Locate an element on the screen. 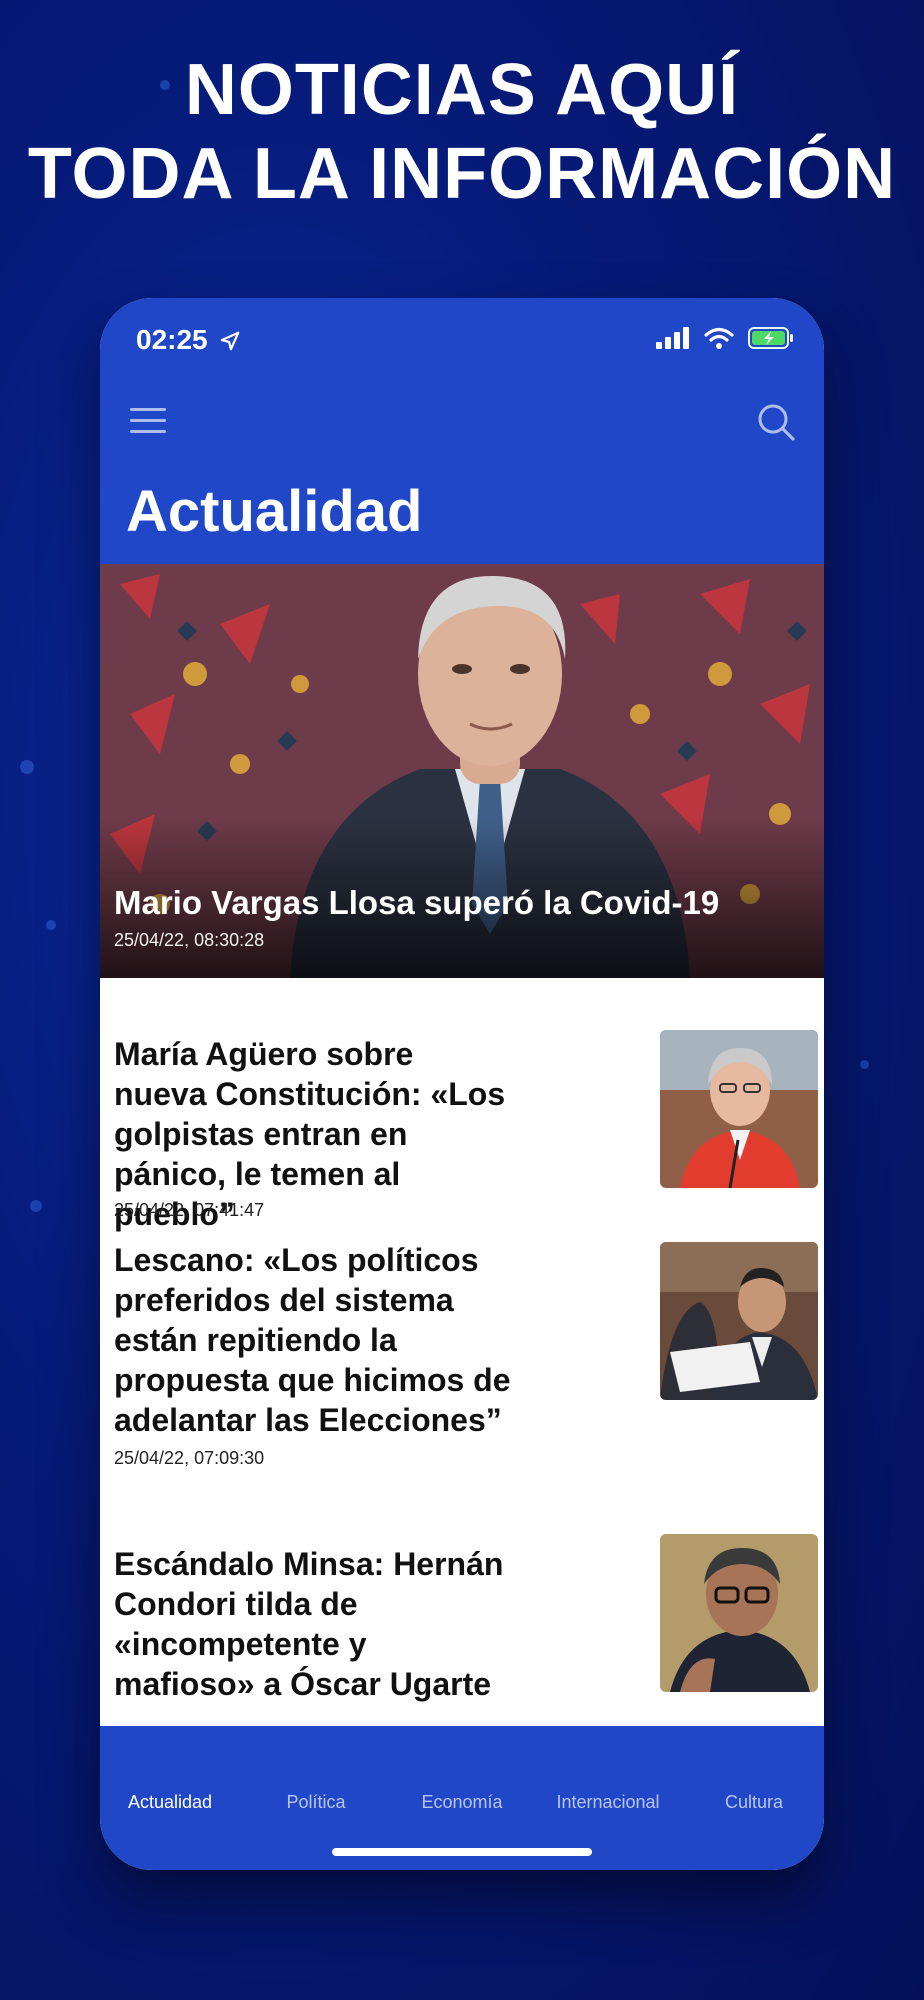 This screenshot has height=2000, width=924. wifi-icon is located at coordinates (719, 338).